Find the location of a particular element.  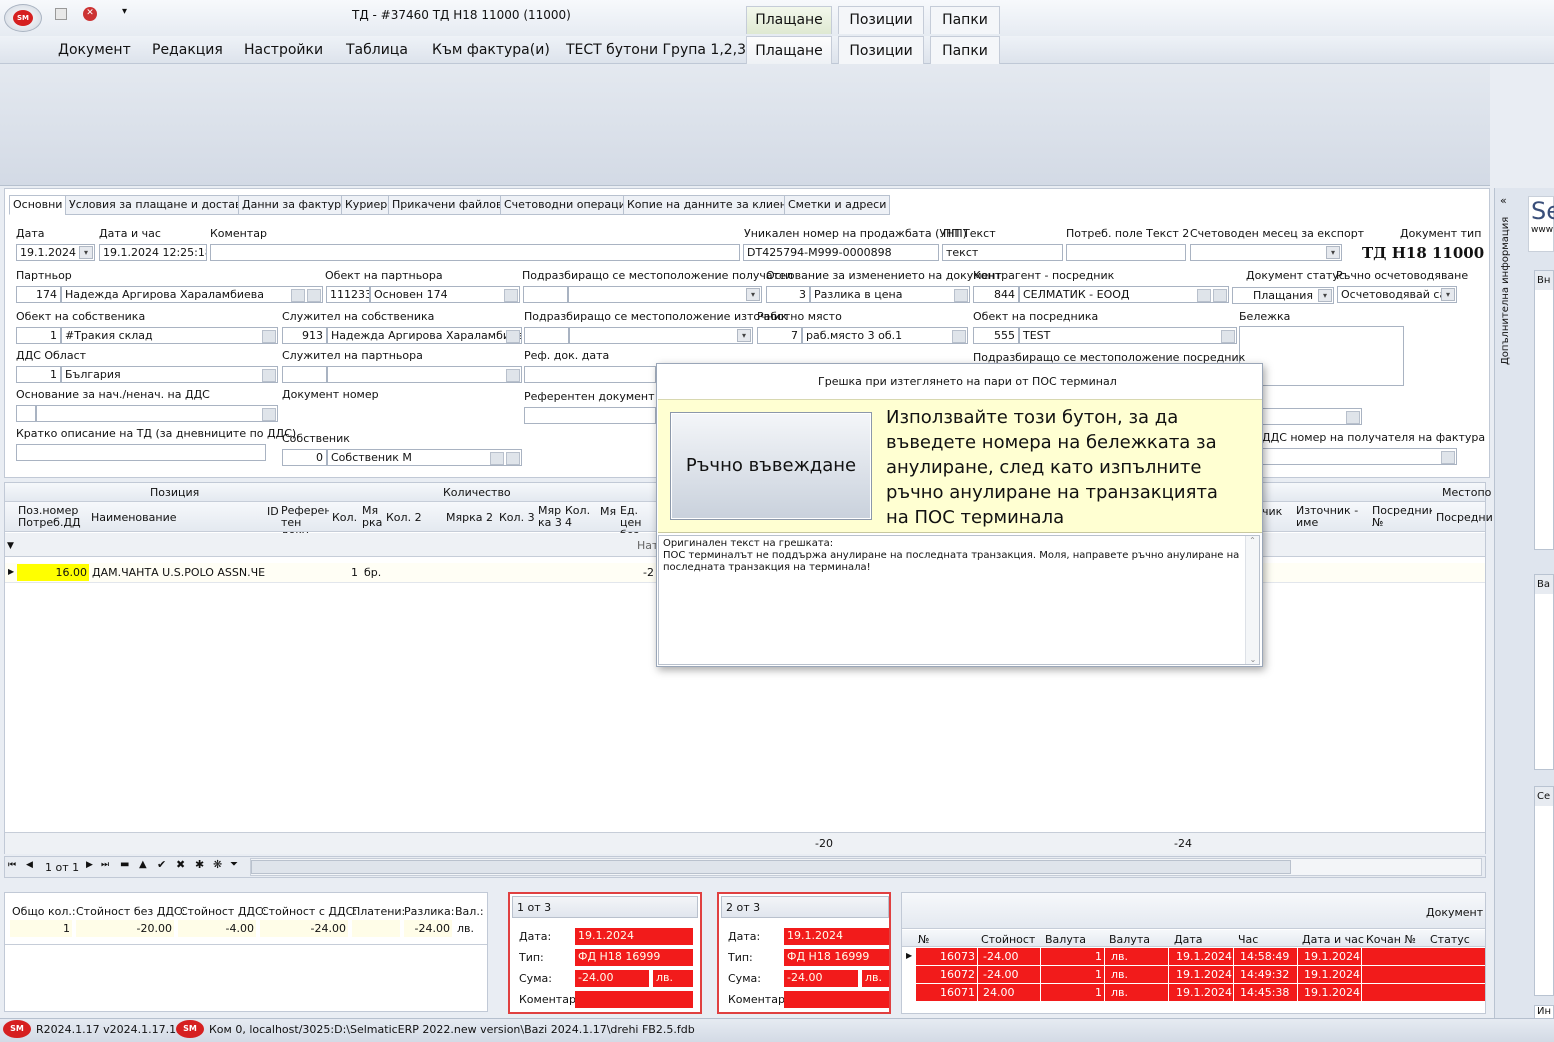

own-obj-lookup-icon is located at coordinates (269, 336).